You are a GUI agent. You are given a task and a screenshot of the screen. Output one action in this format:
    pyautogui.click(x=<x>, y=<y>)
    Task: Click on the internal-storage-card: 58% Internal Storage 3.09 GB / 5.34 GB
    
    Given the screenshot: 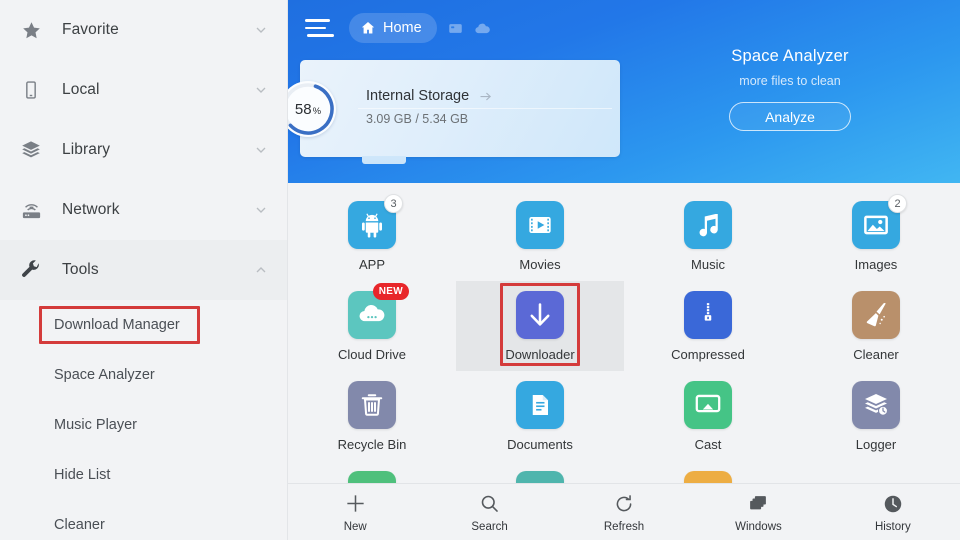 What is the action you would take?
    pyautogui.click(x=454, y=112)
    